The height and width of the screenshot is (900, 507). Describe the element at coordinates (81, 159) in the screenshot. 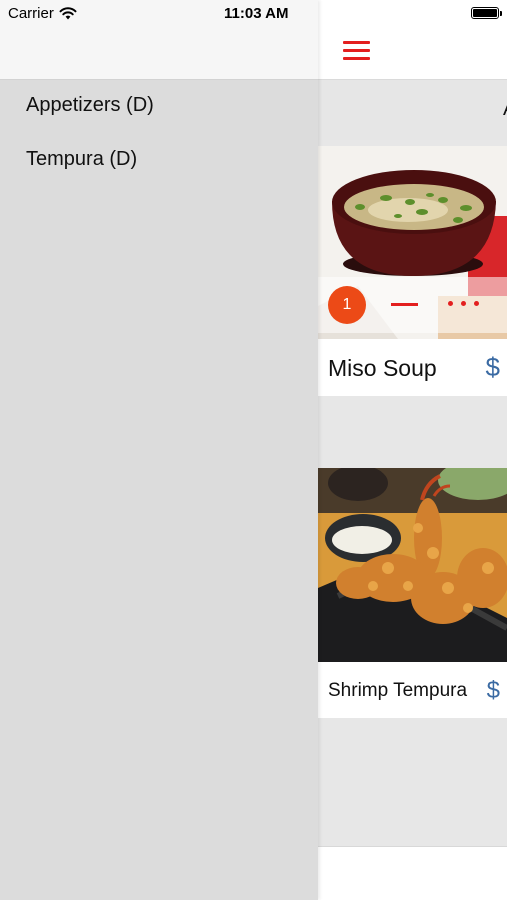

I see `drawer-item-tempura: Tempura (D)` at that location.